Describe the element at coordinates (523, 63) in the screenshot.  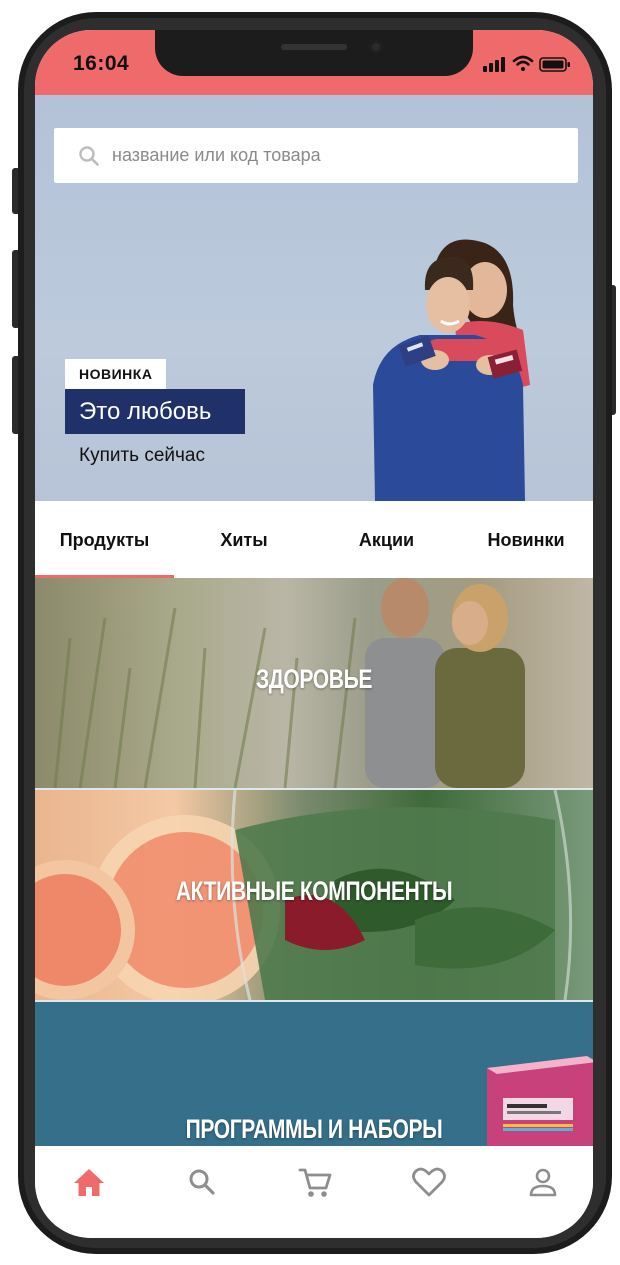
I see `wifi-icon` at that location.